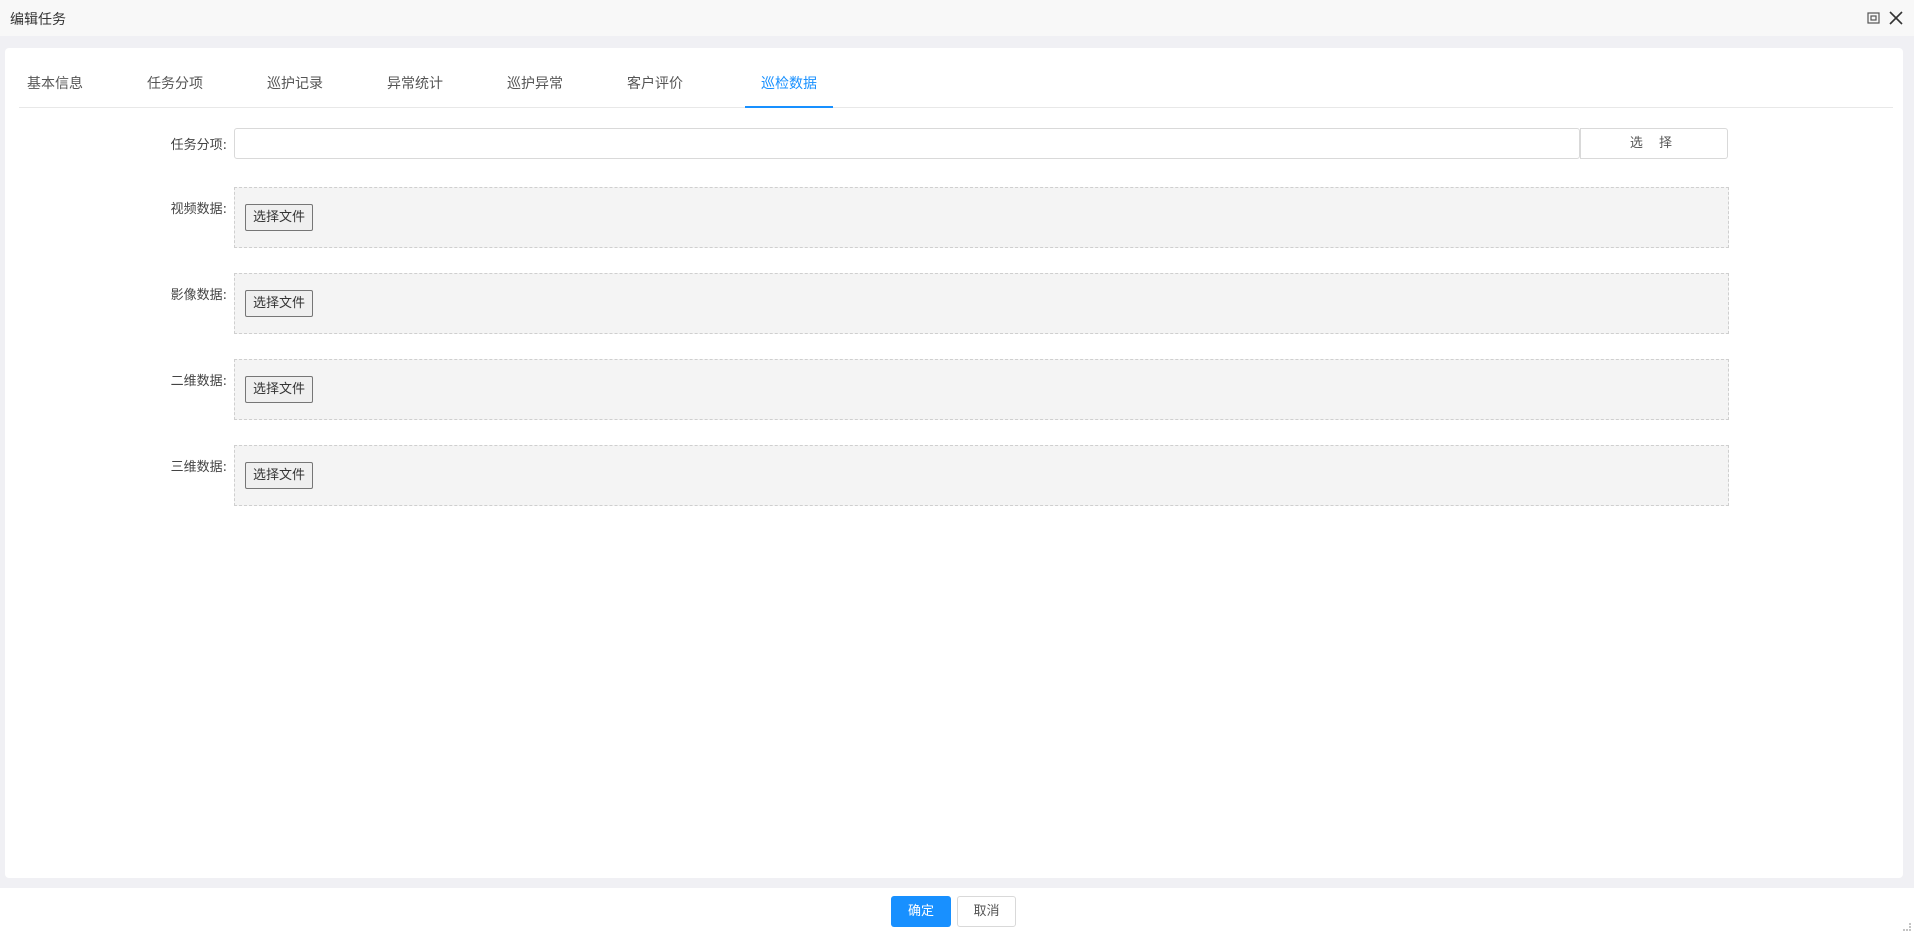 The image size is (1914, 932). Describe the element at coordinates (38, 20) in the screenshot. I see `dialog-title: 编辑任务` at that location.